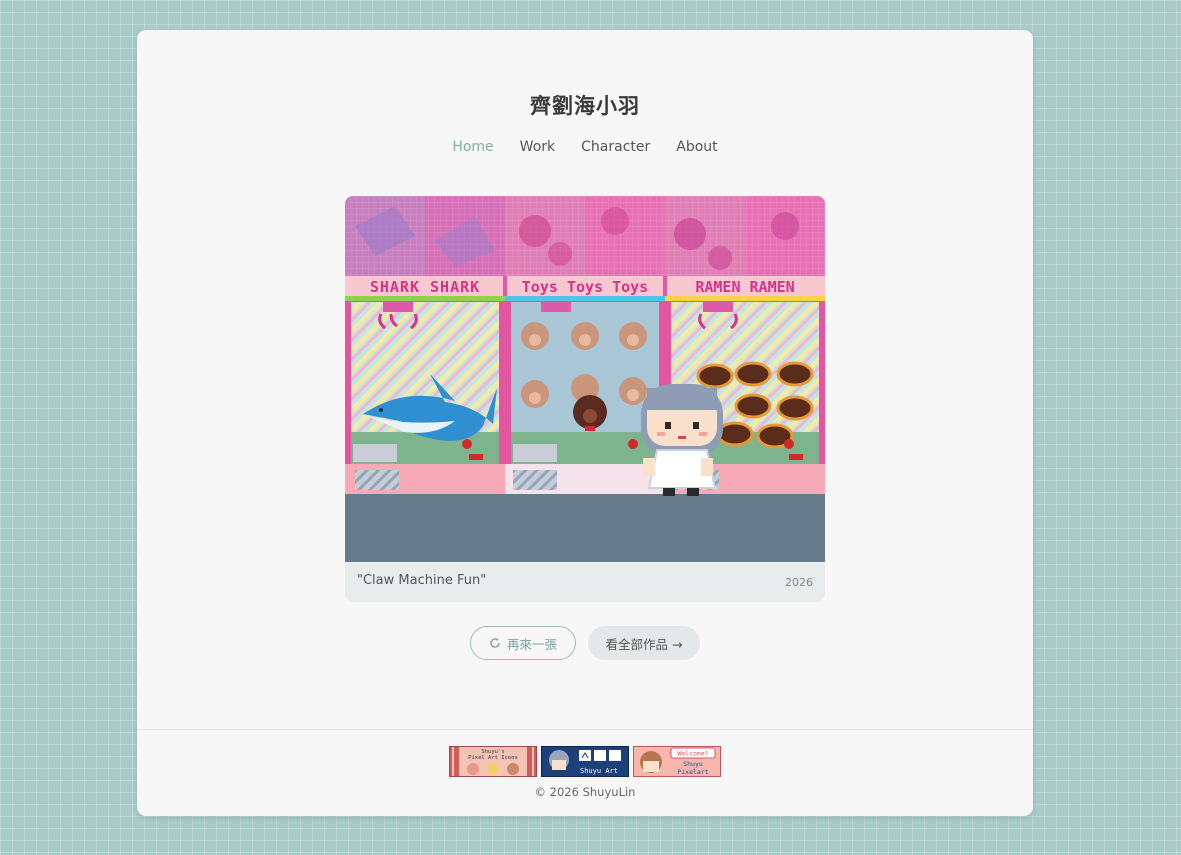  Describe the element at coordinates (599, 771) in the screenshot. I see `banner2-line1: Shuyu Art` at that location.